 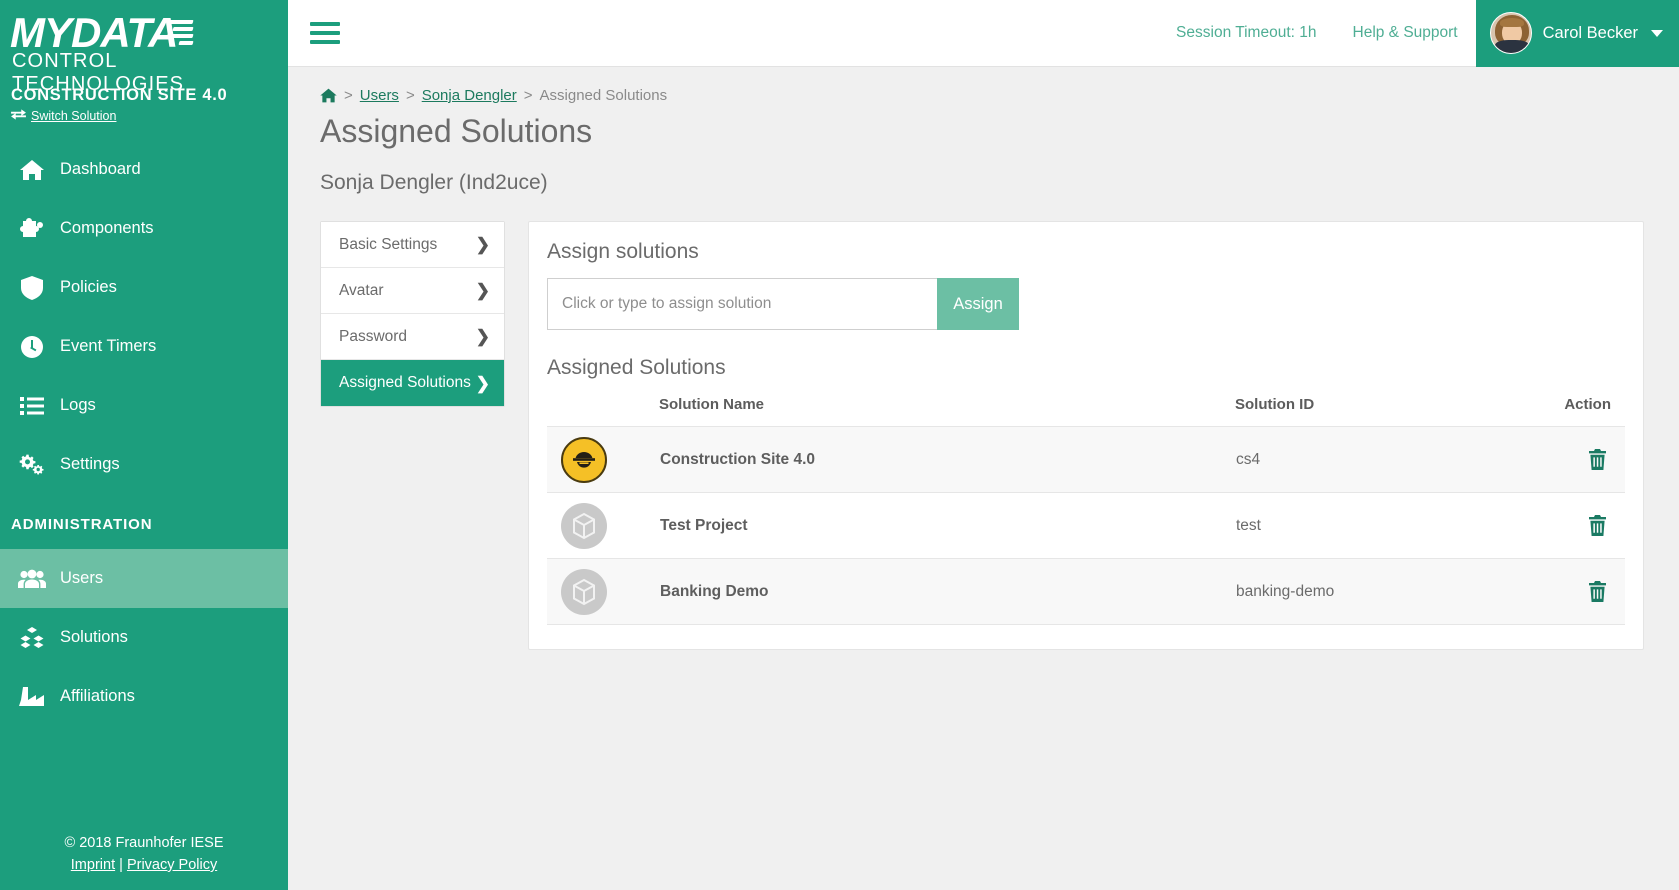 What do you see at coordinates (1510, 33) in the screenshot?
I see `avatar` at bounding box center [1510, 33].